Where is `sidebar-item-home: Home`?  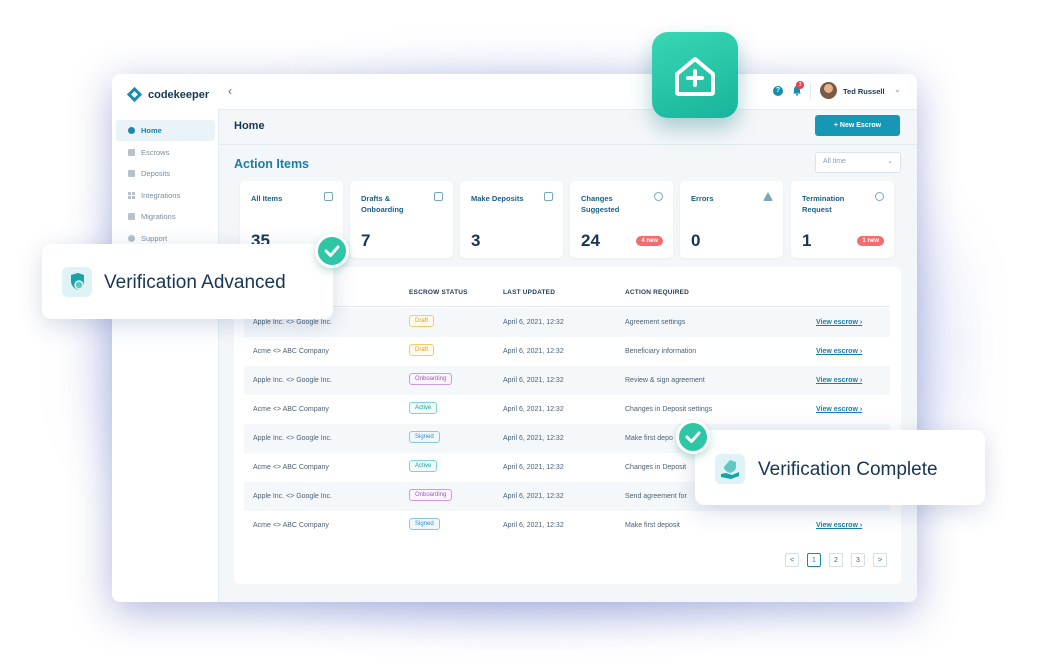
sidebar-item-home: Home is located at coordinates (165, 130).